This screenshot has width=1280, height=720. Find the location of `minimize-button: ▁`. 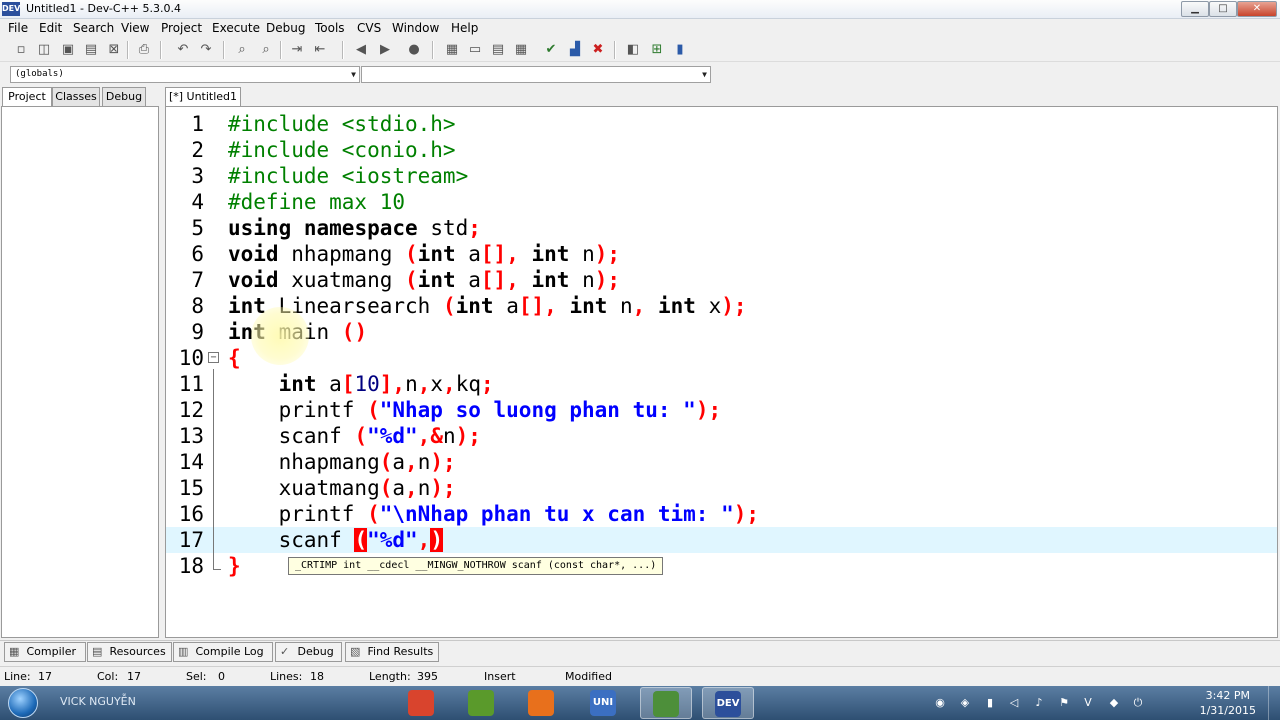

minimize-button: ▁ is located at coordinates (1195, 9).